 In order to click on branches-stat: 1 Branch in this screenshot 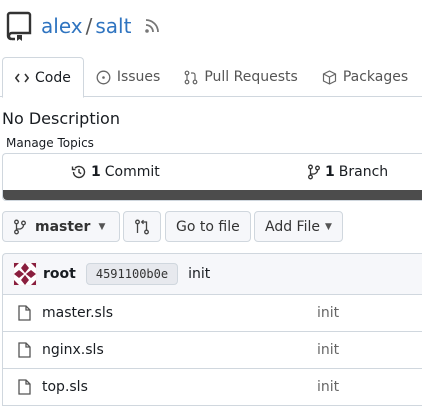, I will do `click(347, 172)`.